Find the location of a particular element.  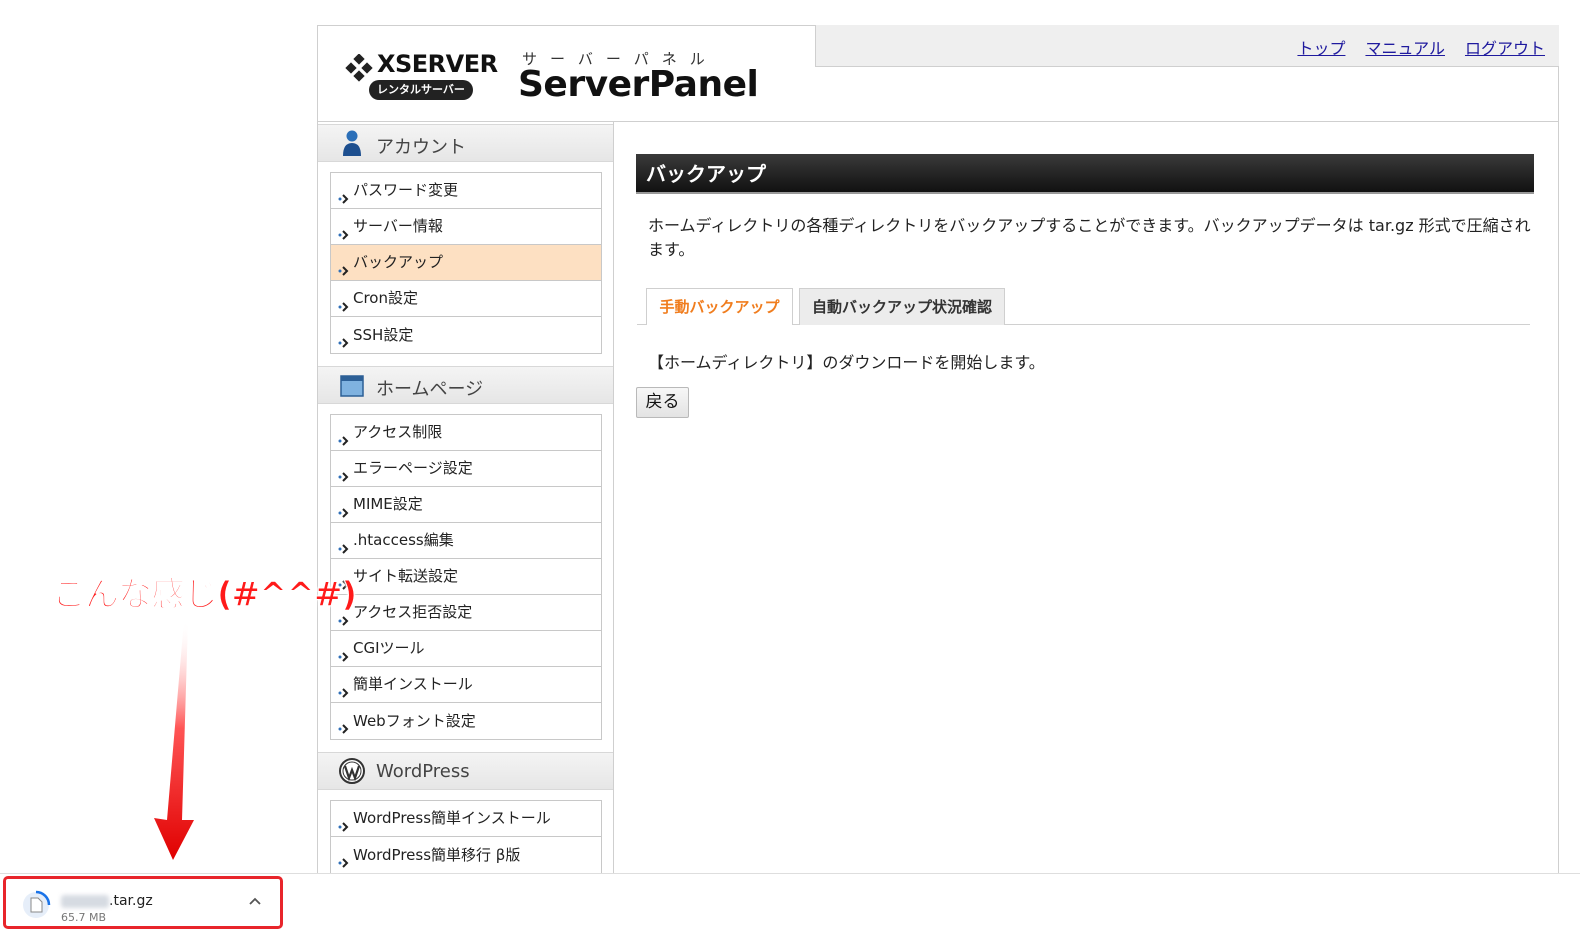

wordpress-menu: WordPress簡単インストール WordPress簡単移行 β版 is located at coordinates (466, 837).